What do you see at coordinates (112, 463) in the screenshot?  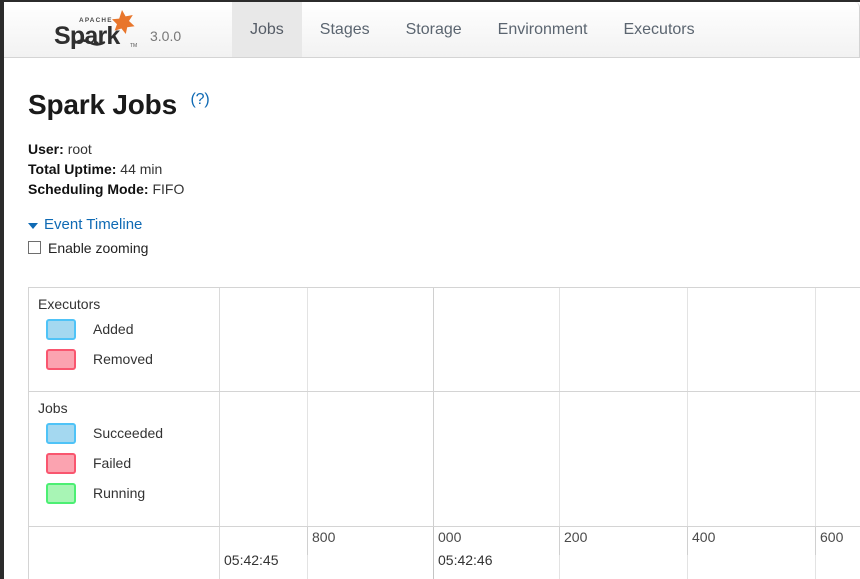 I see `legend-item-label: Failed` at bounding box center [112, 463].